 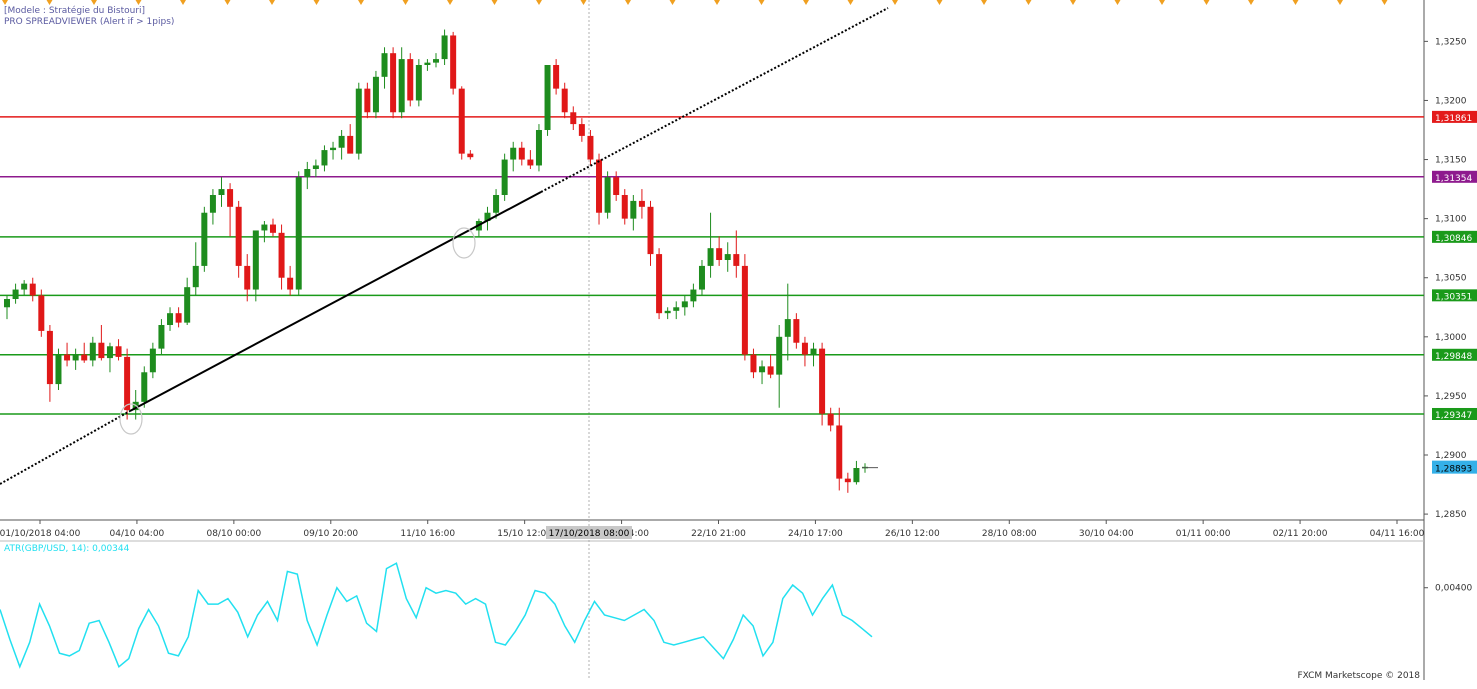 What do you see at coordinates (330, 534) in the screenshot?
I see `x-tick-label: 09/10 20:00` at bounding box center [330, 534].